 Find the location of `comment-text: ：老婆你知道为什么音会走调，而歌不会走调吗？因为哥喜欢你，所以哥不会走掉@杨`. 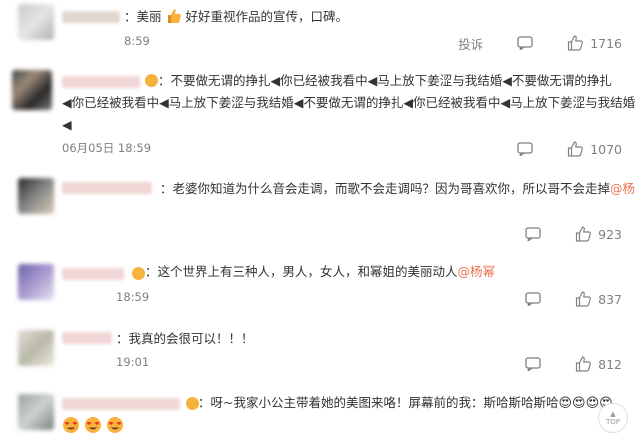

comment-text: ：老婆你知道为什么音会走调，而歌不会走调吗？因为哥喜欢你，所以哥不会走掉@杨 is located at coordinates (397, 189).